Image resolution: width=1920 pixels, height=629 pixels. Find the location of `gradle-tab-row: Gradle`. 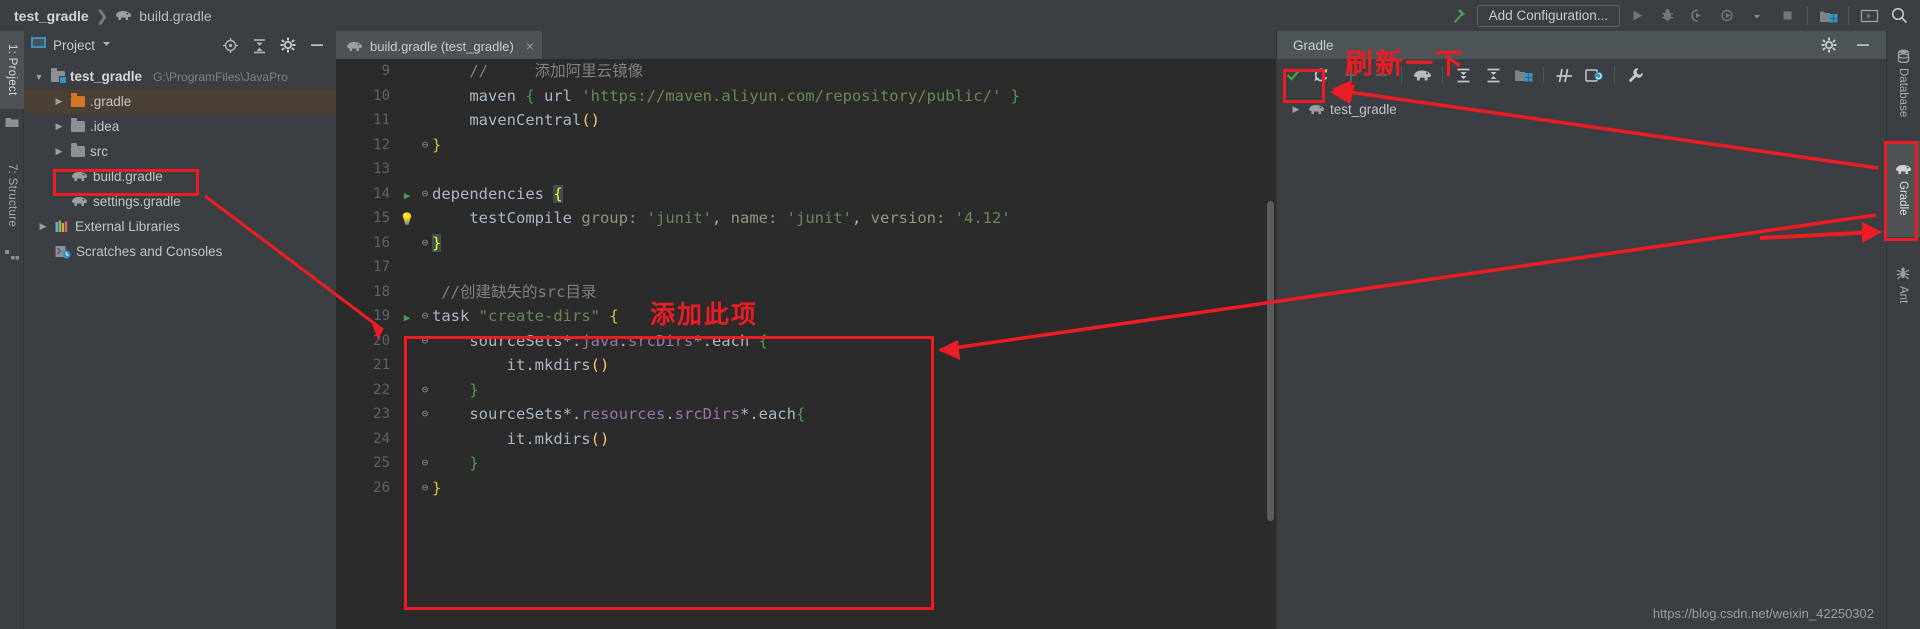

gradle-tab-row: Gradle is located at coordinates (1581, 45).